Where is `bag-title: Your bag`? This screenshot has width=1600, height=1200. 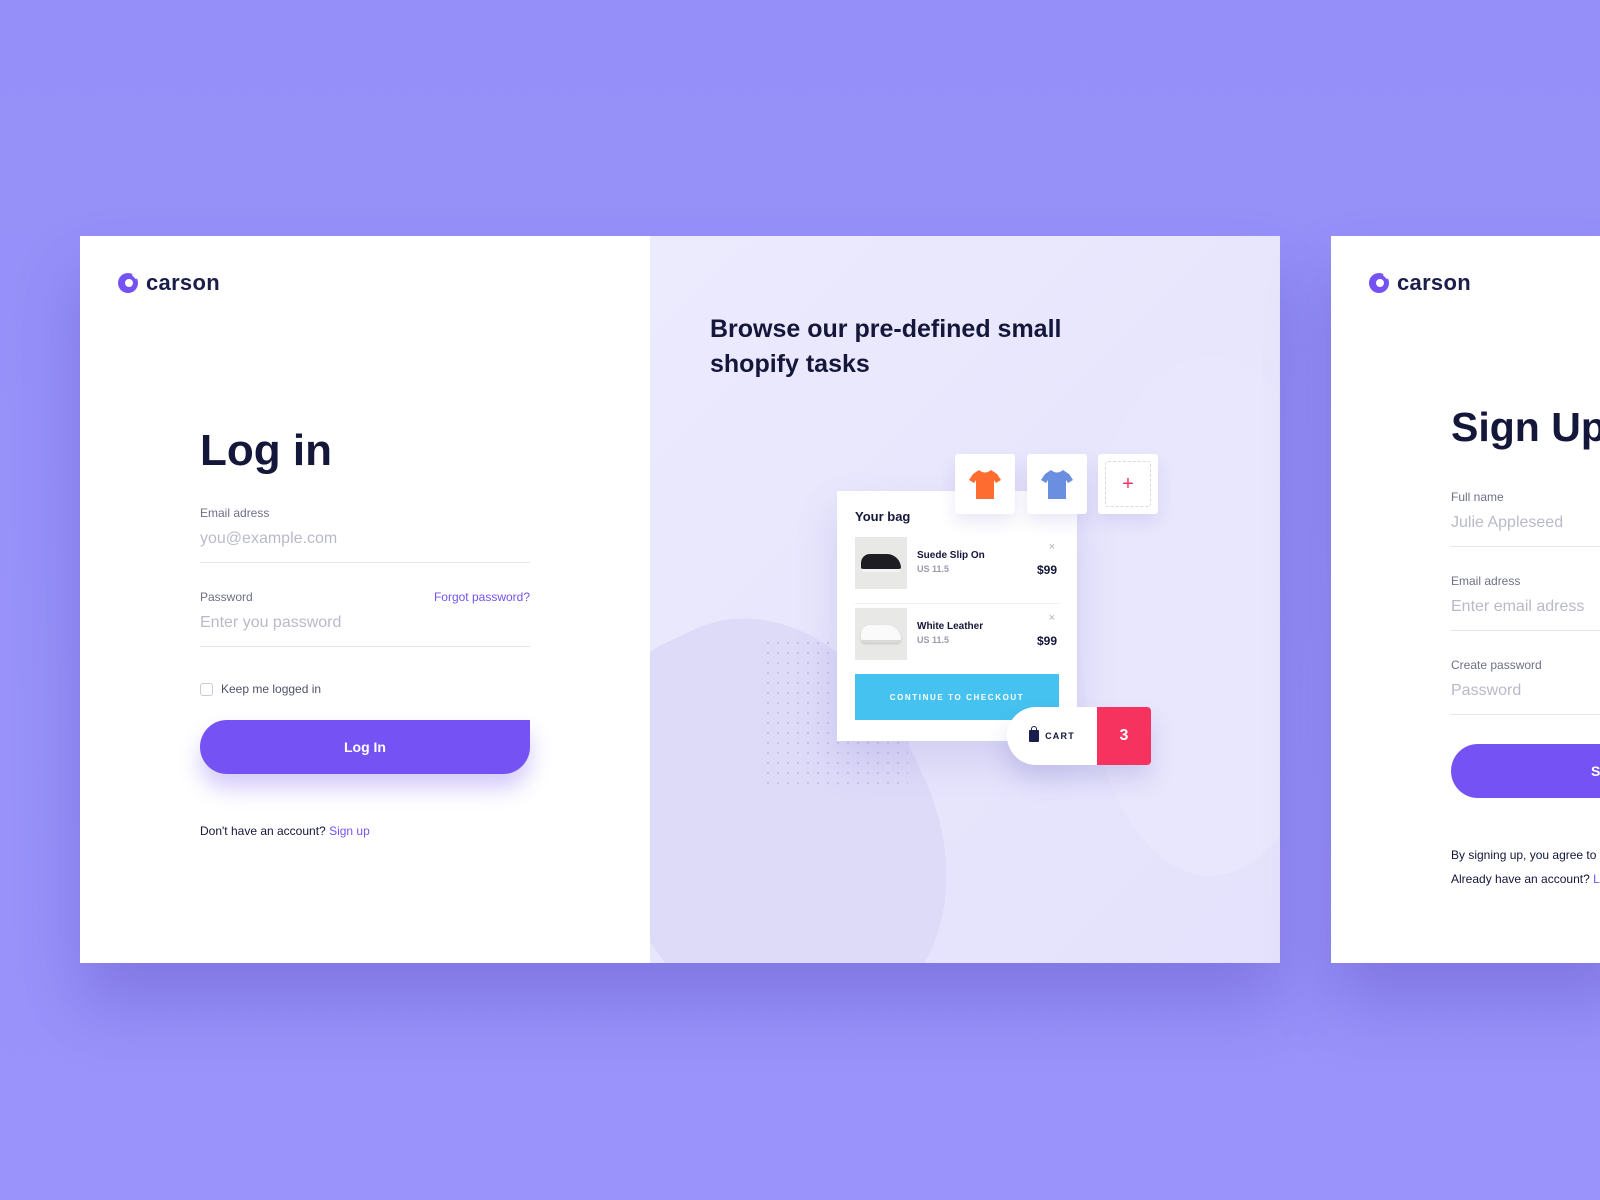
bag-title: Your bag is located at coordinates (883, 516).